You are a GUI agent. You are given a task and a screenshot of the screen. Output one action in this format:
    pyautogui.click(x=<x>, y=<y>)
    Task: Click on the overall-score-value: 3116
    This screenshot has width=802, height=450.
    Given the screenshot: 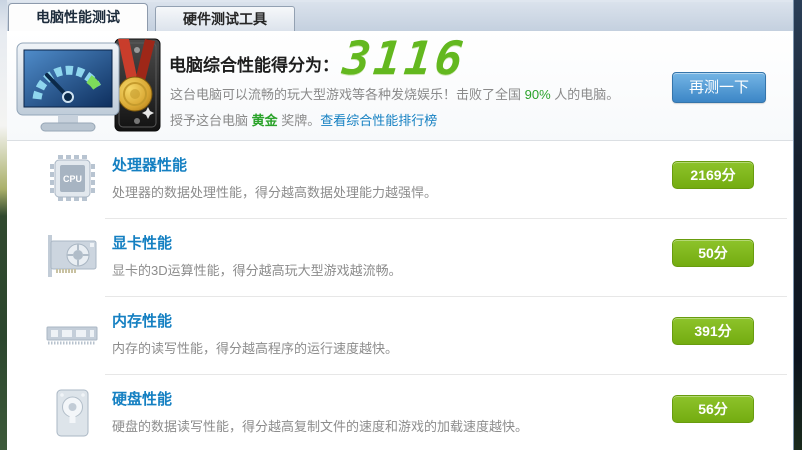 What is the action you would take?
    pyautogui.click(x=404, y=58)
    